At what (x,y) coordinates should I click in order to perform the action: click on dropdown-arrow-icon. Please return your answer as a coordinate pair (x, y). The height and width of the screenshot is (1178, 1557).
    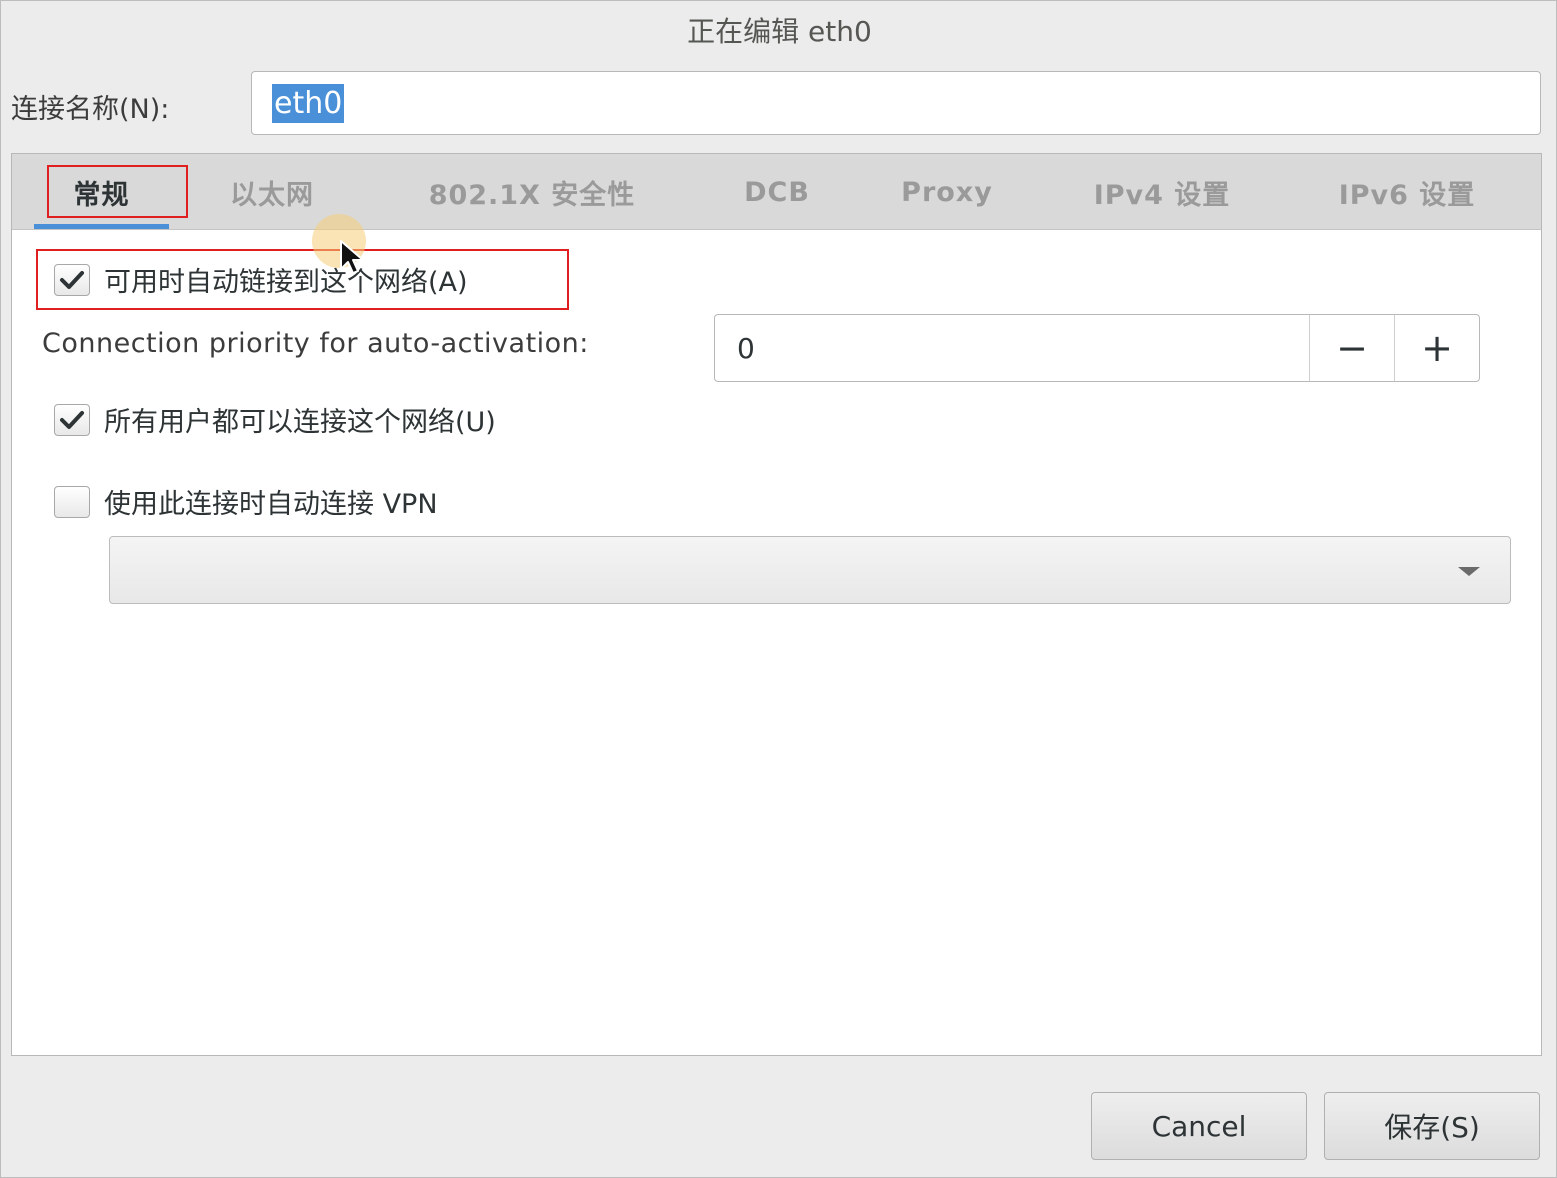
    Looking at the image, I should click on (1469, 571).